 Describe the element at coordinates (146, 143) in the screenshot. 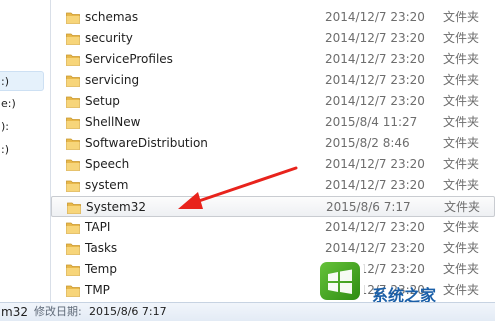

I see `file-name: SoftwareDistribution` at that location.